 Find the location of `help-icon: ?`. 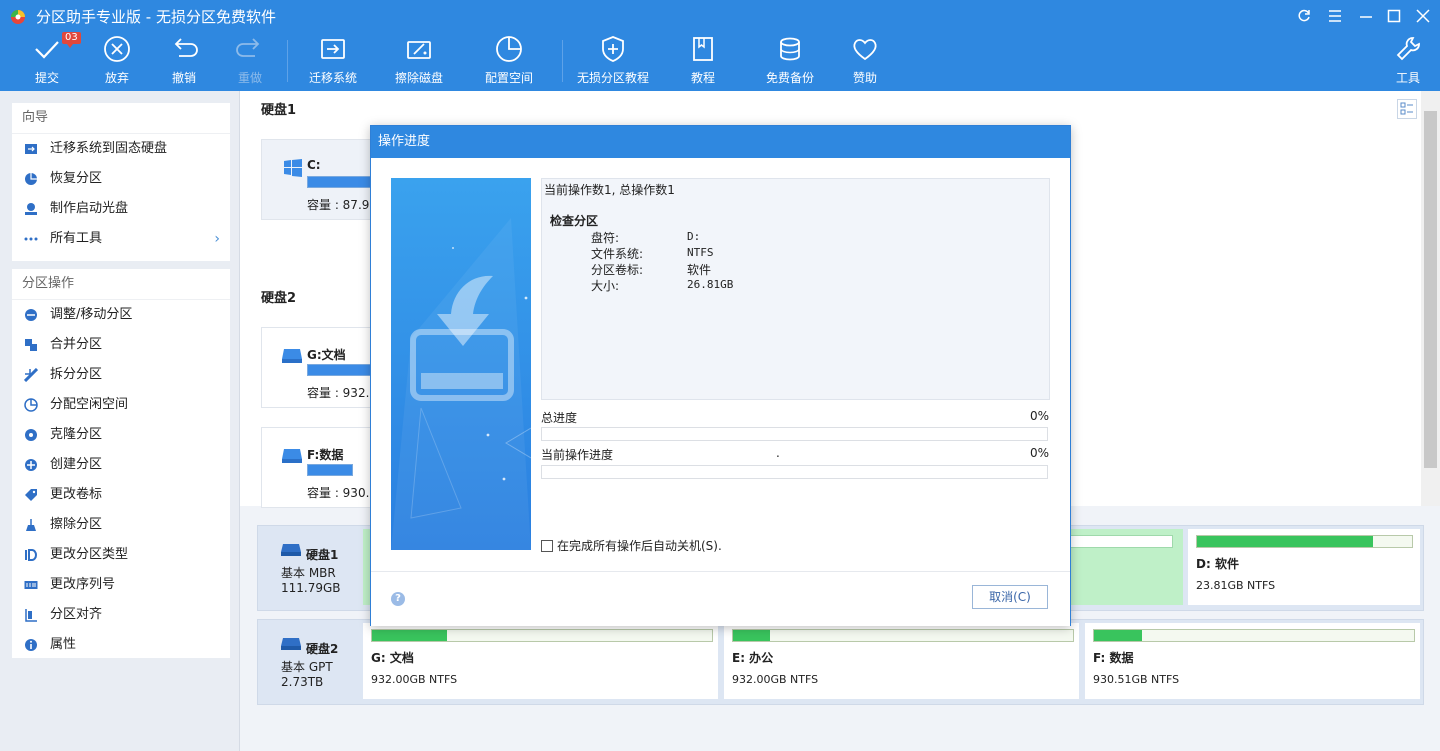

help-icon: ? is located at coordinates (398, 599).